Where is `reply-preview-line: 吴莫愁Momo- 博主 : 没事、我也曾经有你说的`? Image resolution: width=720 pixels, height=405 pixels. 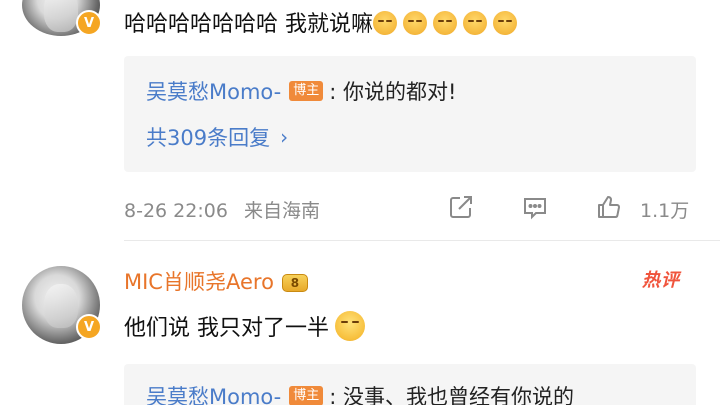
reply-preview-line: 吴莫愁Momo- 博主 : 没事、我也曾经有你说的 is located at coordinates (360, 393).